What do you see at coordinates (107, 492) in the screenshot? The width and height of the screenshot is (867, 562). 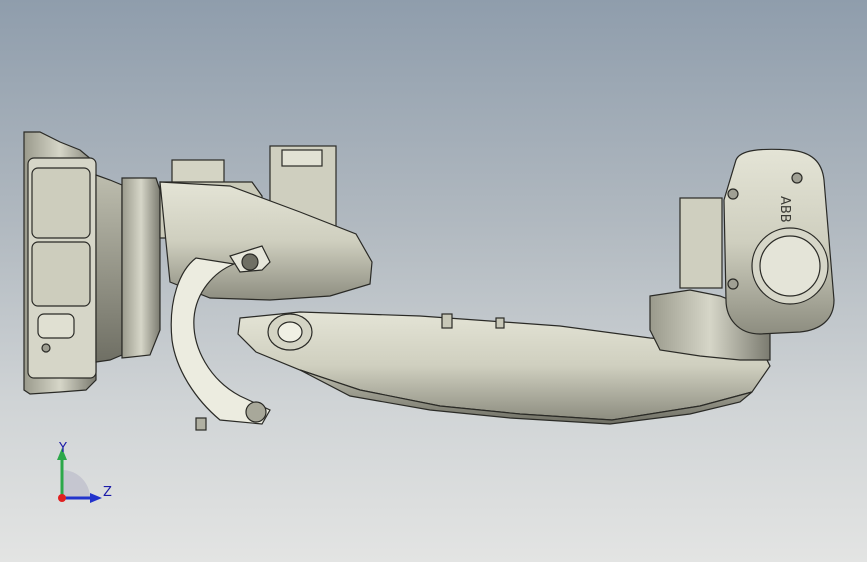 I see `z-axis-label: Z` at bounding box center [107, 492].